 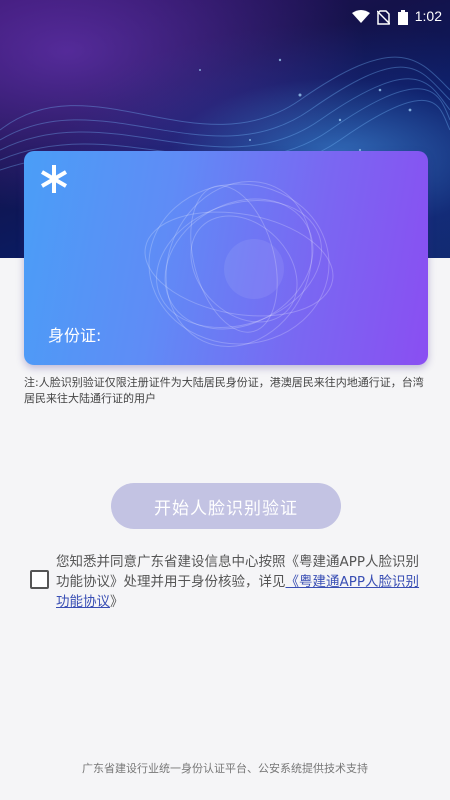 I want to click on face-scan-graphic, so click(x=239, y=264).